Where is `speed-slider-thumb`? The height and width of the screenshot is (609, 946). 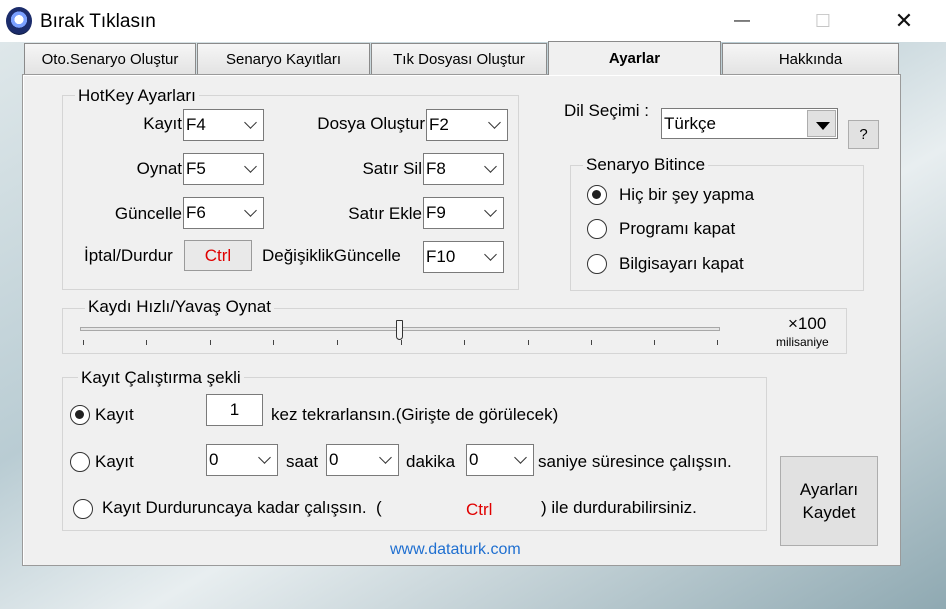 speed-slider-thumb is located at coordinates (399, 330).